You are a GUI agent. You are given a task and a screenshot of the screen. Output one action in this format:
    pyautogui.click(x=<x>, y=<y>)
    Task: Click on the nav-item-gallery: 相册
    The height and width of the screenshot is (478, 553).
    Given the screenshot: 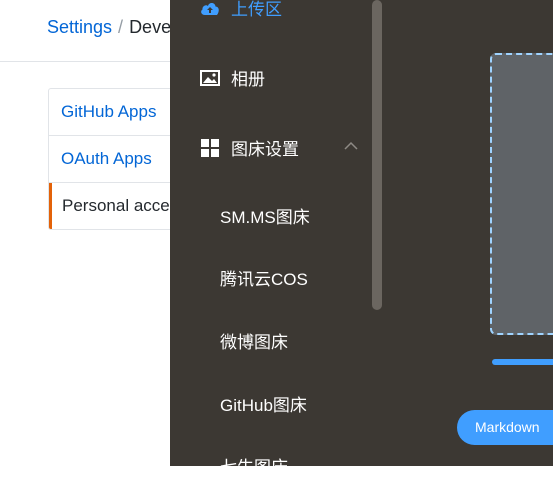 What is the action you would take?
    pyautogui.click(x=232, y=77)
    